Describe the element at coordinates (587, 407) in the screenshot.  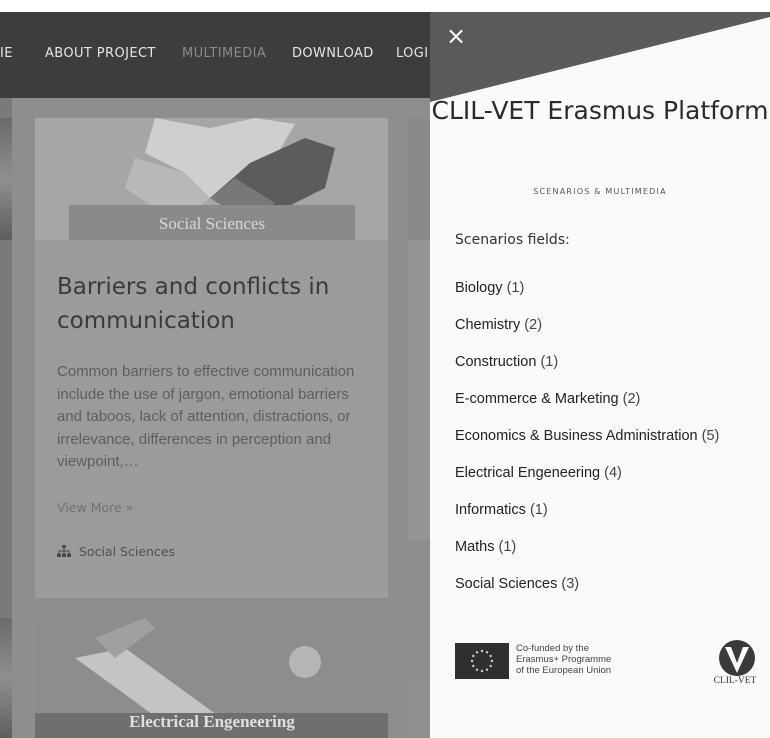
I see `field-item-ecommerce-marketing: E-commerce & Marketing (2)` at that location.